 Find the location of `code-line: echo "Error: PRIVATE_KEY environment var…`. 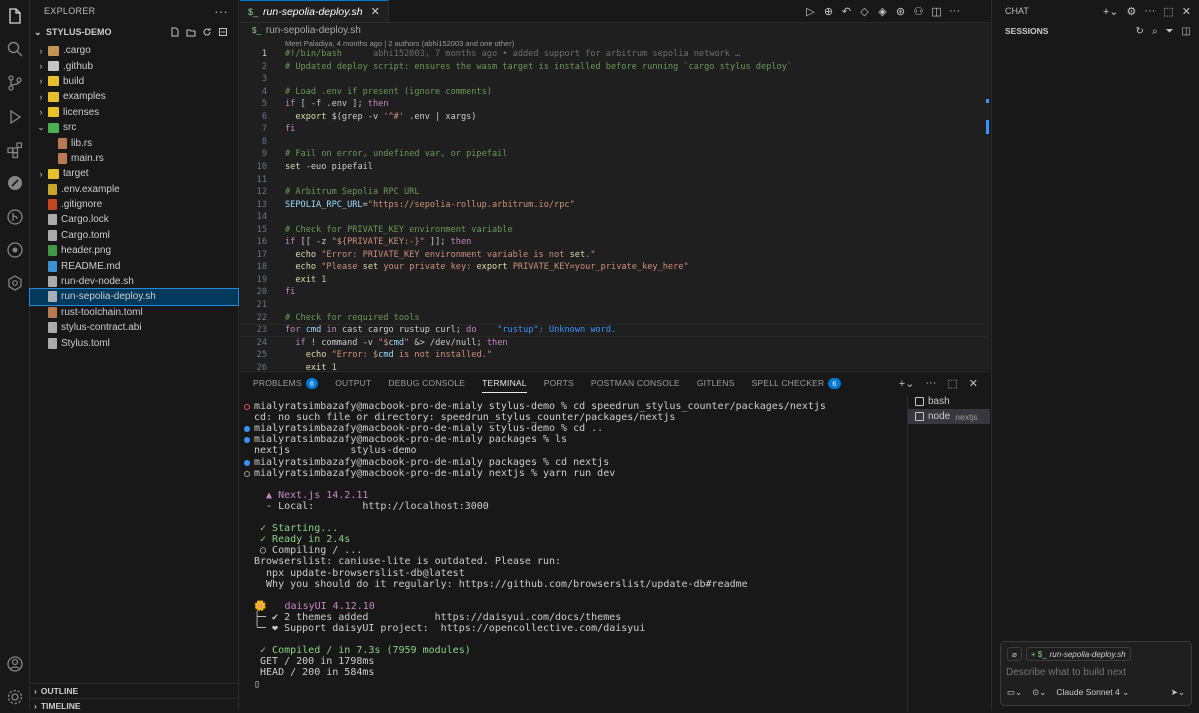

code-line: echo "Error: PRIVATE_KEY environment var… is located at coordinates (440, 255).